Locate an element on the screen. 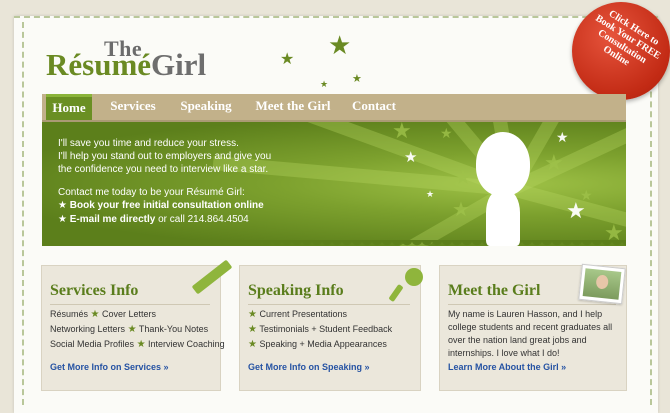 This screenshot has width=670, height=413. speaking-item-3: ★ Speaking + Media Appearances is located at coordinates (317, 344).